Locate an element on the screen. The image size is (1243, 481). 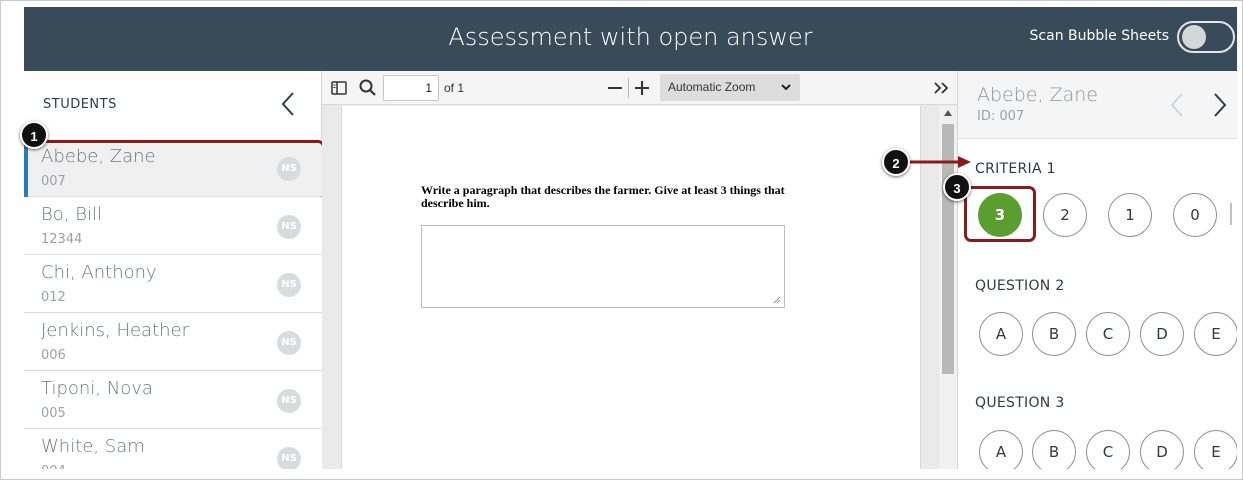
document-scrollbar is located at coordinates (948, 287).